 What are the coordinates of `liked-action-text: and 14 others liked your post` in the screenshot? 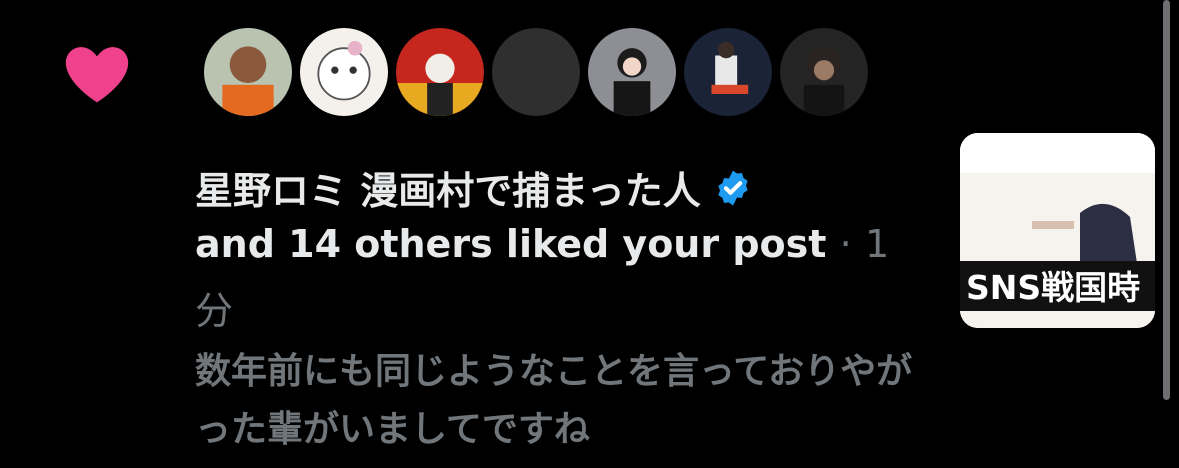 It's located at (511, 244).